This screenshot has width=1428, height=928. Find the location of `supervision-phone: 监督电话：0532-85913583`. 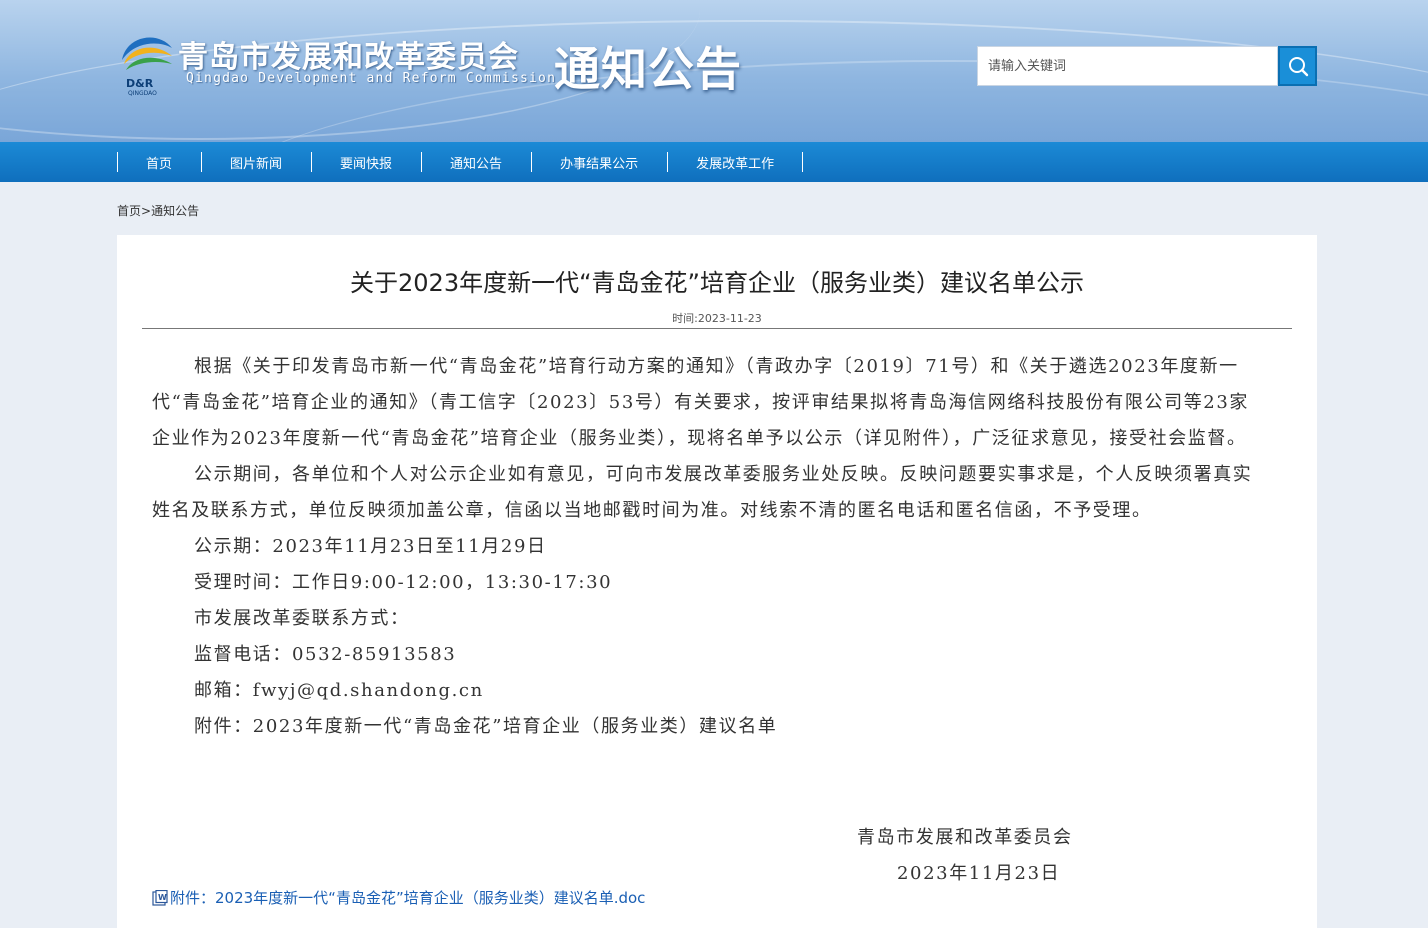

supervision-phone: 监督电话：0532-85913583 is located at coordinates (325, 654).